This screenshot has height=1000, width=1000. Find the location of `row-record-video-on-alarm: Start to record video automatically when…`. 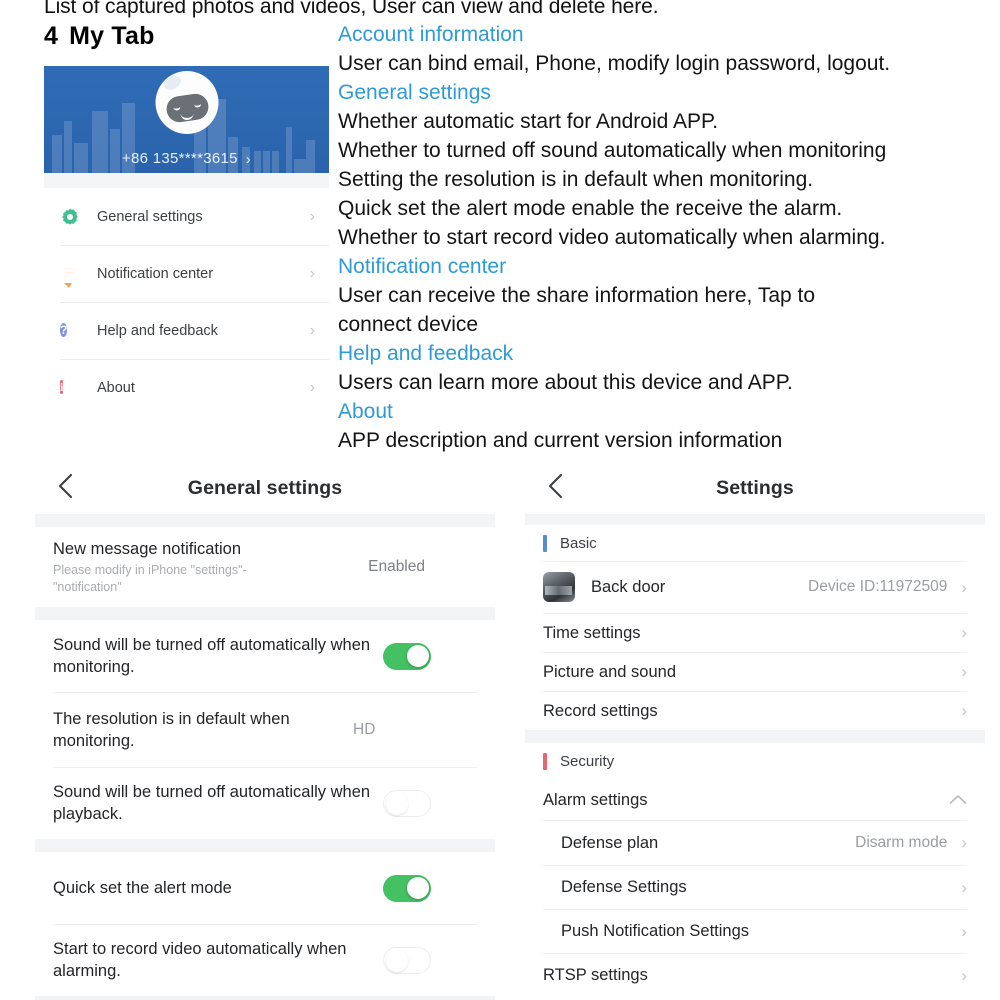

row-record-video-on-alarm: Start to record video automatically when… is located at coordinates (265, 960).